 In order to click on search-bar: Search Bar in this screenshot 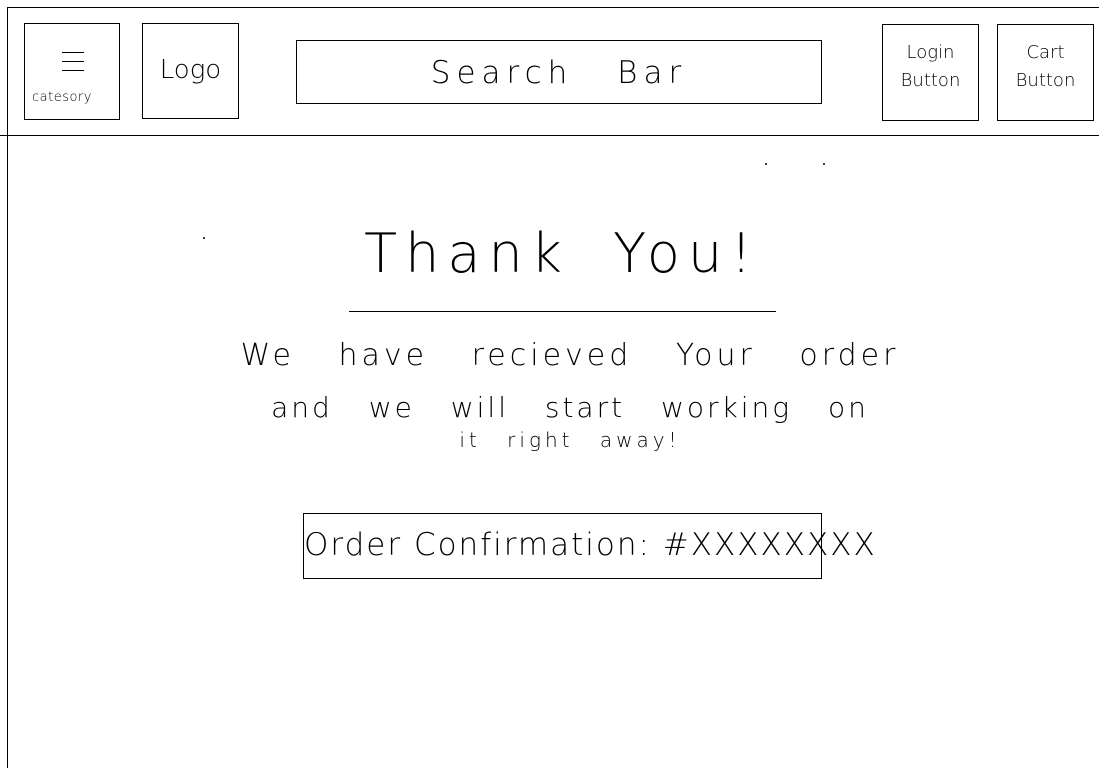, I will do `click(559, 72)`.